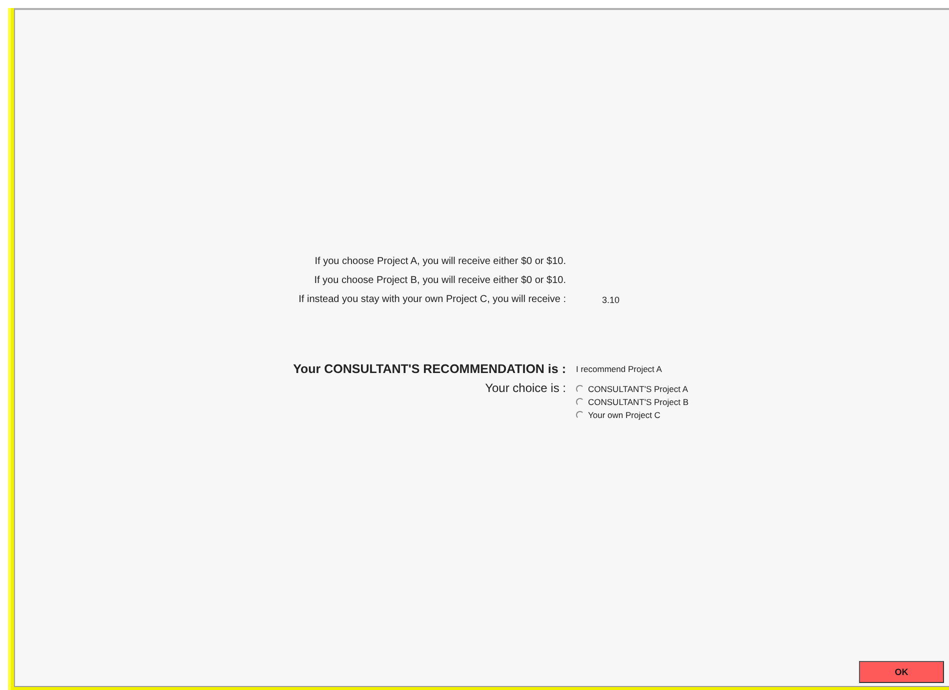 This screenshot has width=949, height=690. I want to click on info-text: If you choose Project B, you will receive either $0 or $10., so click(440, 281).